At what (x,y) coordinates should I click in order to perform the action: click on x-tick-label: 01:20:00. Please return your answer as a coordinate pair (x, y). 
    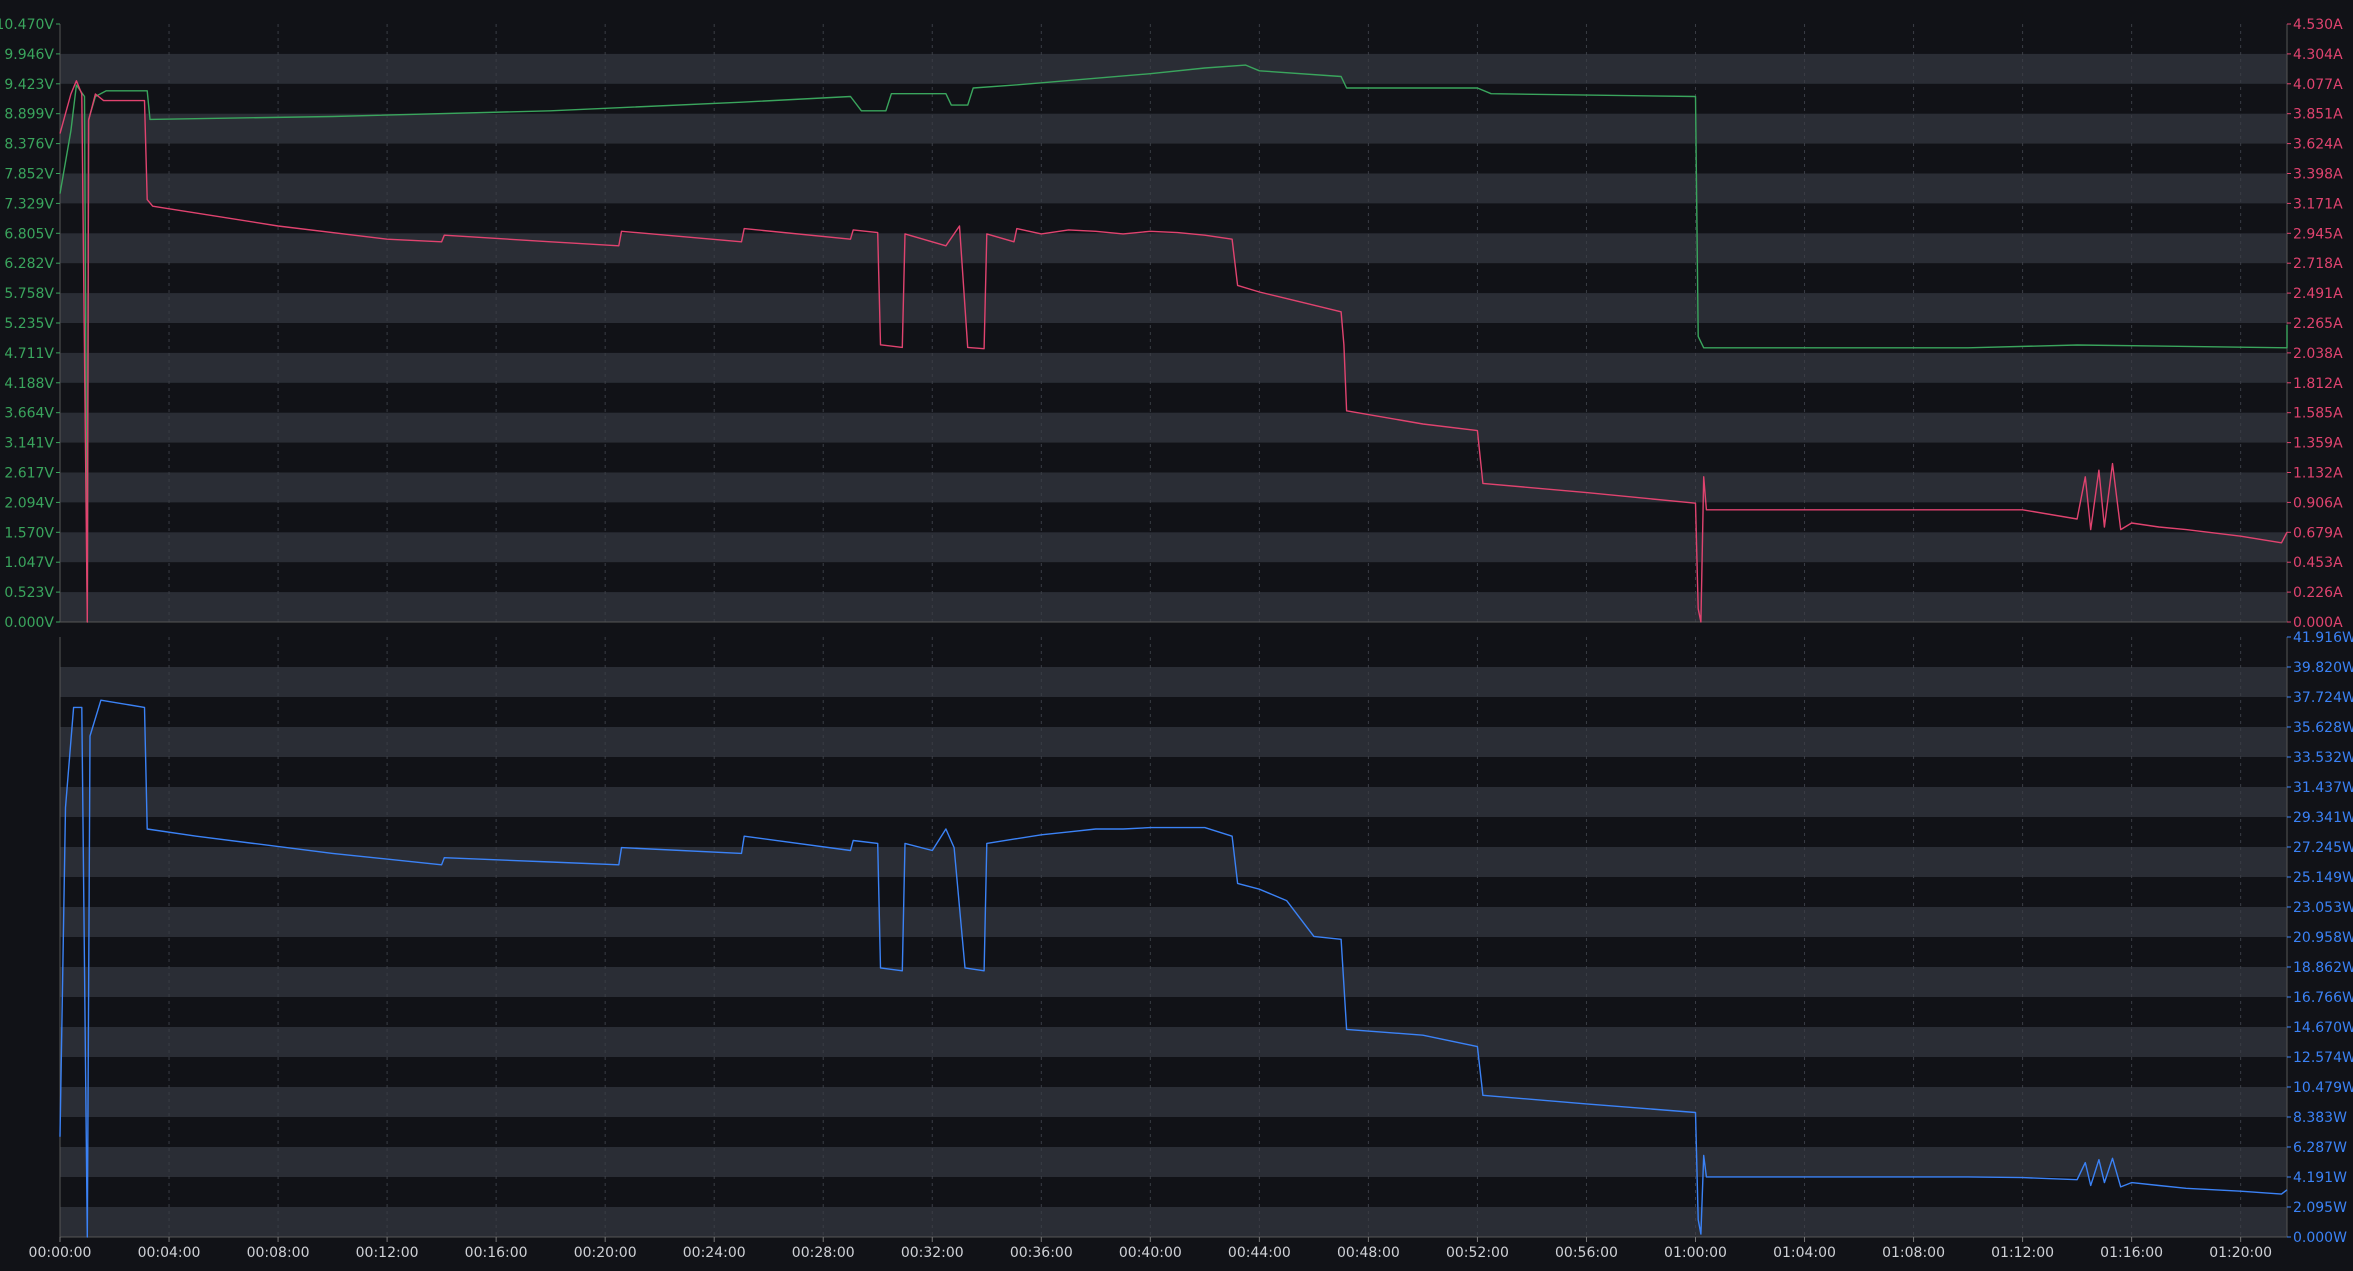
    Looking at the image, I should click on (2240, 1253).